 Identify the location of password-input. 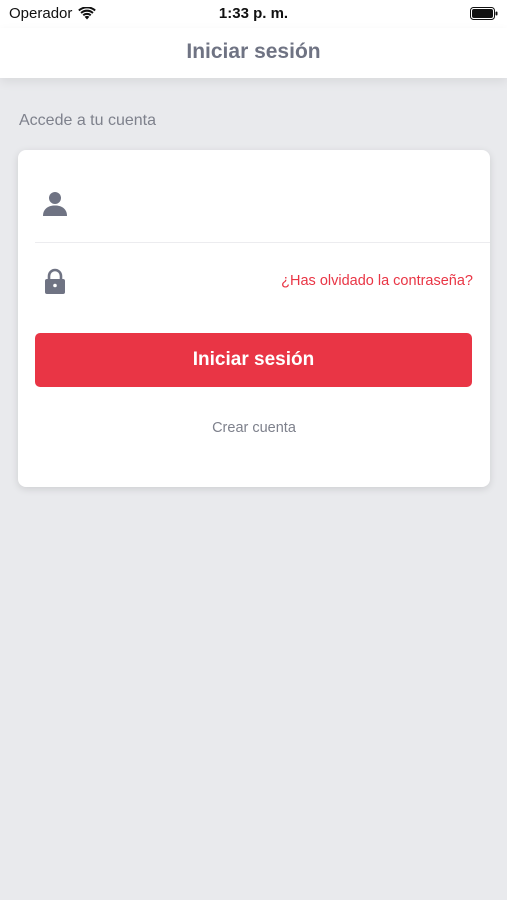
(166, 283).